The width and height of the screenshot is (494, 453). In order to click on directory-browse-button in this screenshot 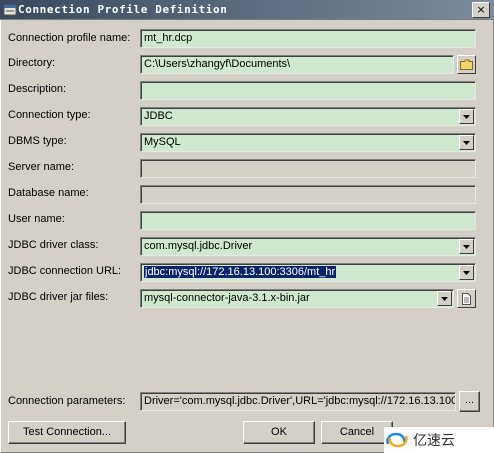, I will do `click(466, 64)`.